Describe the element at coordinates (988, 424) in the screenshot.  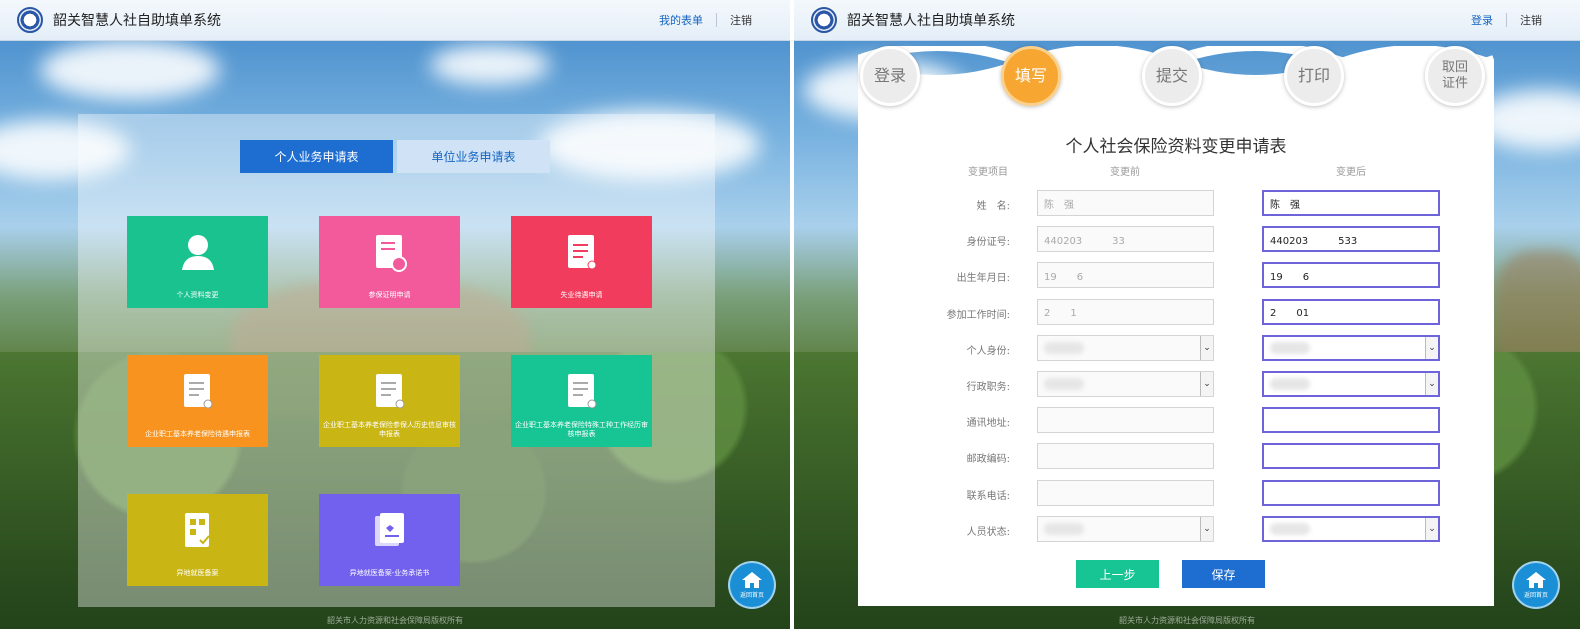
I see `field-label: 通讯地址:` at that location.